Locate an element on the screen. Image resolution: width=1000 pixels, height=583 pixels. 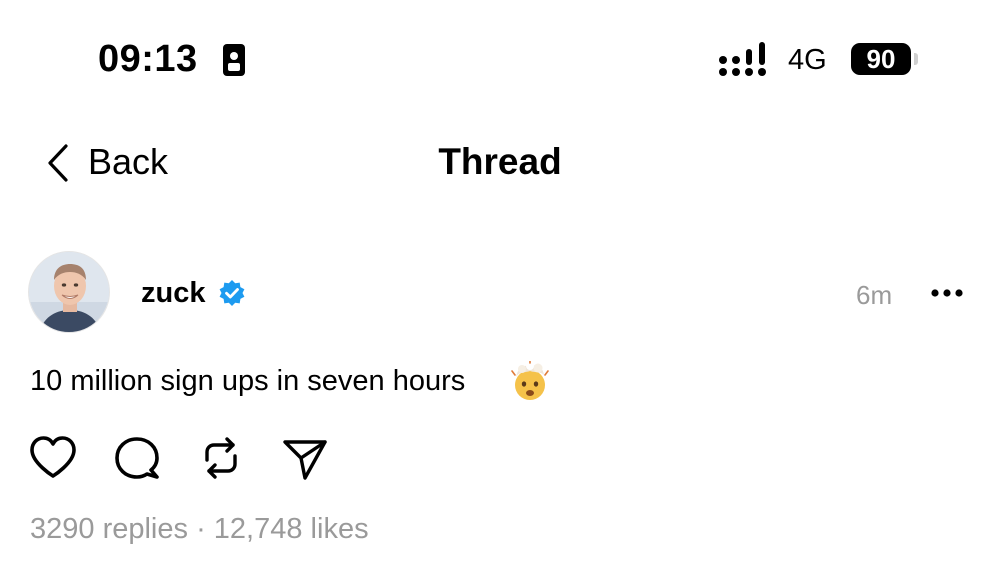
battery-level: 90 is located at coordinates (881, 58).